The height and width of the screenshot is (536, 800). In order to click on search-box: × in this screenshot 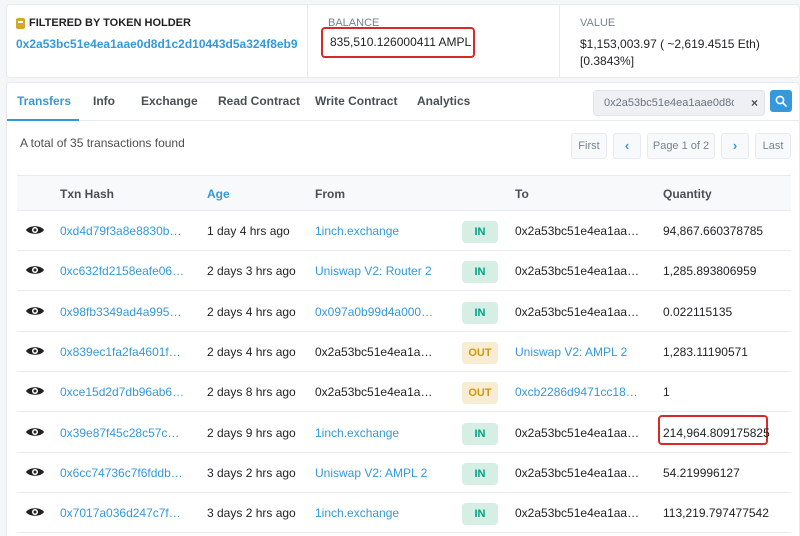, I will do `click(679, 103)`.